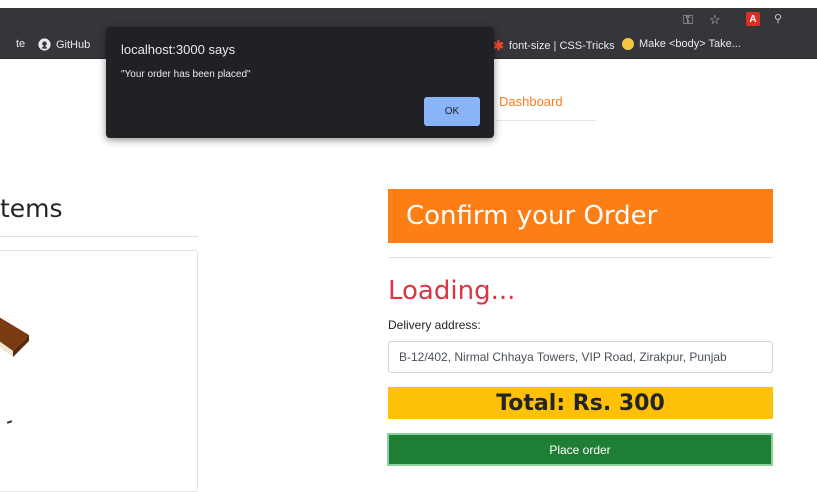  I want to click on key-icon: ⚿, so click(688, 20).